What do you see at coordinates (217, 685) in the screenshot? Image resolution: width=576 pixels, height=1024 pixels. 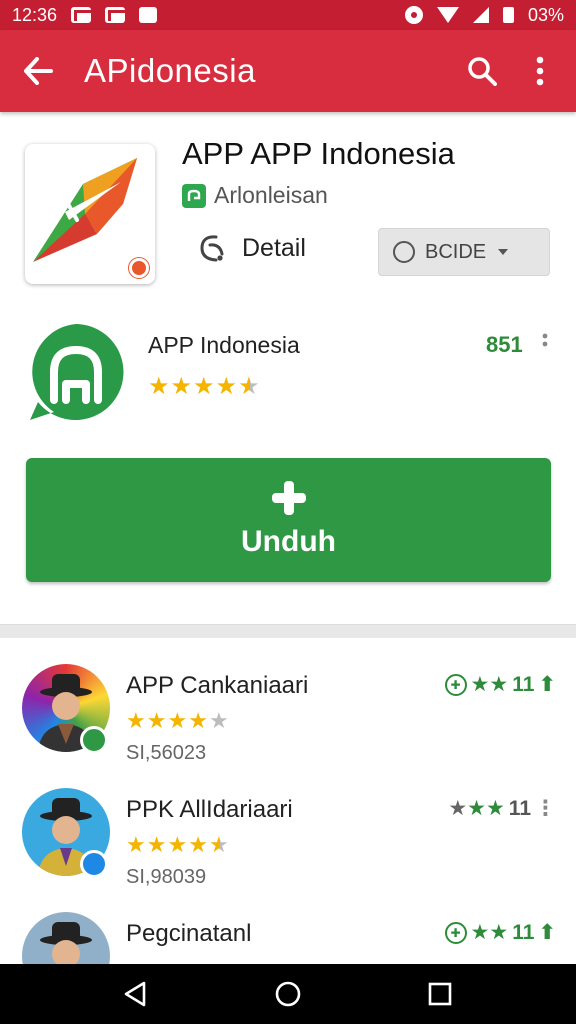 I see `list-item-name: APP Cankaniaari` at bounding box center [217, 685].